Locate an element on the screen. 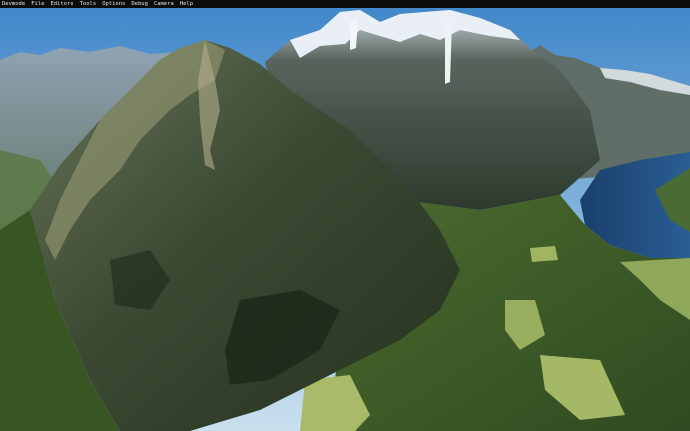  menu-tools: Tools is located at coordinates (88, 4).